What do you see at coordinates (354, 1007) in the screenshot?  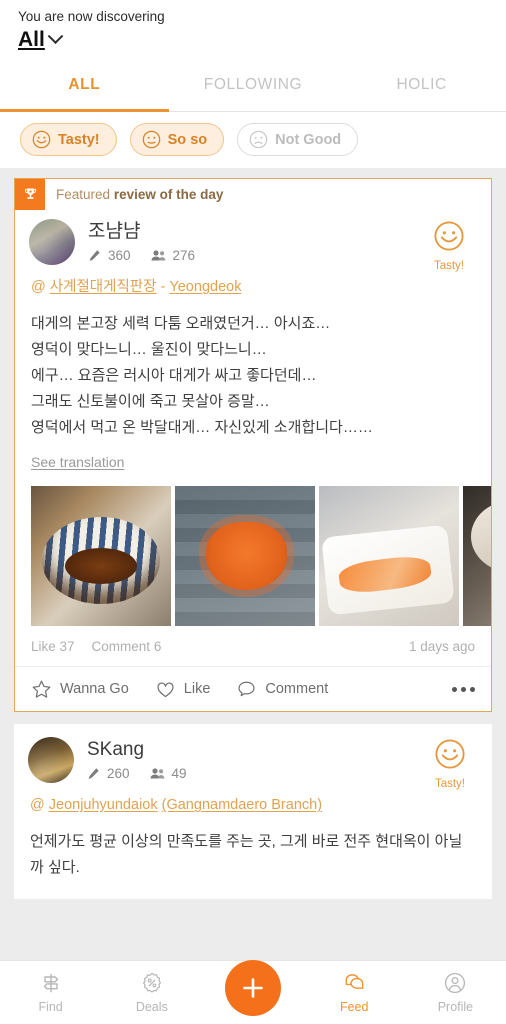 I see `nav-label-feed: Feed` at bounding box center [354, 1007].